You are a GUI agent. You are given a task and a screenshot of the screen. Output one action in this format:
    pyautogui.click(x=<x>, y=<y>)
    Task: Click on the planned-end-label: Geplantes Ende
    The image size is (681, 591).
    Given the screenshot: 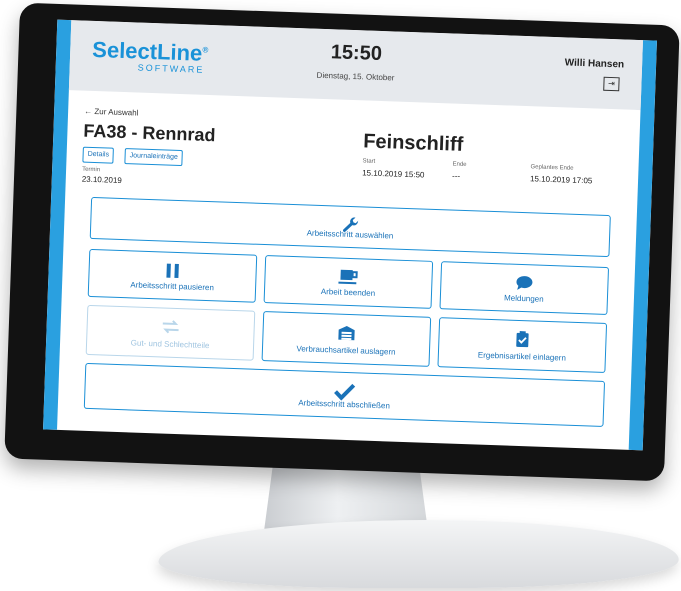 What is the action you would take?
    pyautogui.click(x=552, y=168)
    